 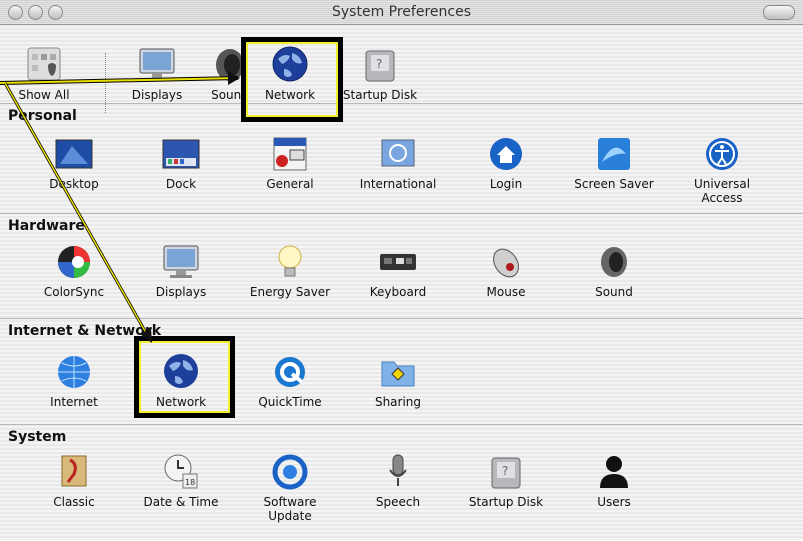 I want to click on universal-access-icon, so click(x=722, y=154).